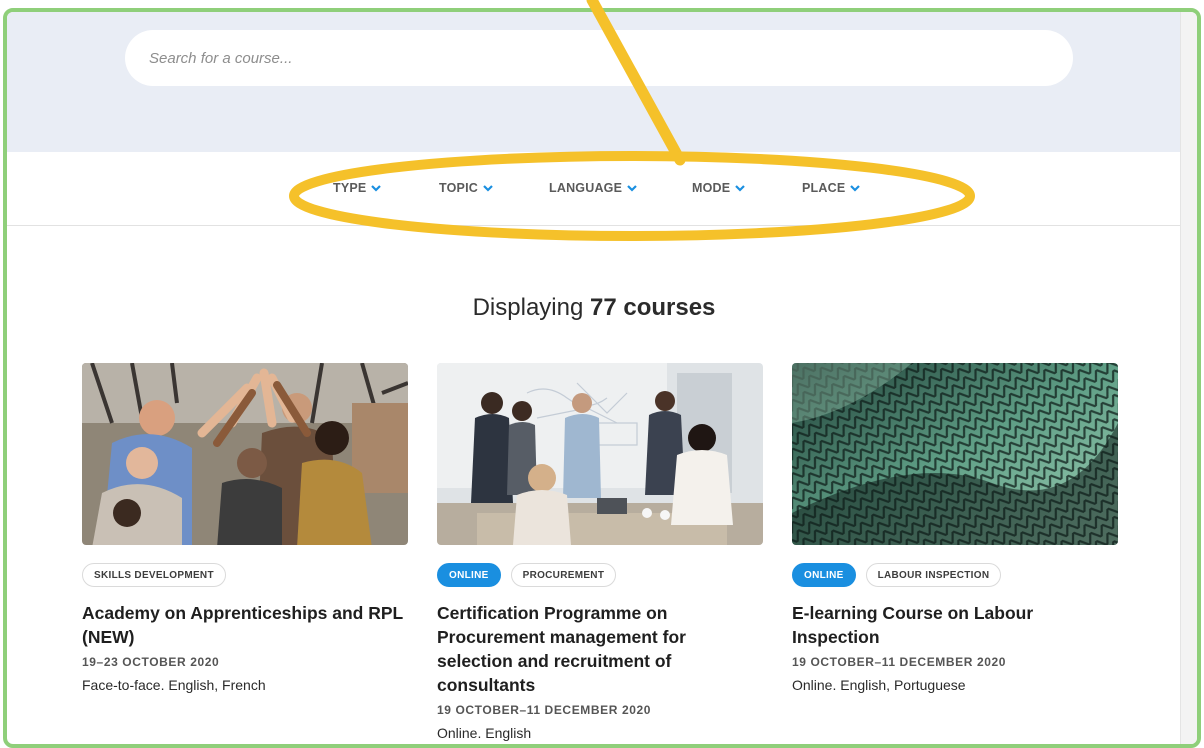 Image resolution: width=1204 pixels, height=748 pixels. What do you see at coordinates (174, 685) in the screenshot?
I see `course-detail: Face-to-face. English, French` at bounding box center [174, 685].